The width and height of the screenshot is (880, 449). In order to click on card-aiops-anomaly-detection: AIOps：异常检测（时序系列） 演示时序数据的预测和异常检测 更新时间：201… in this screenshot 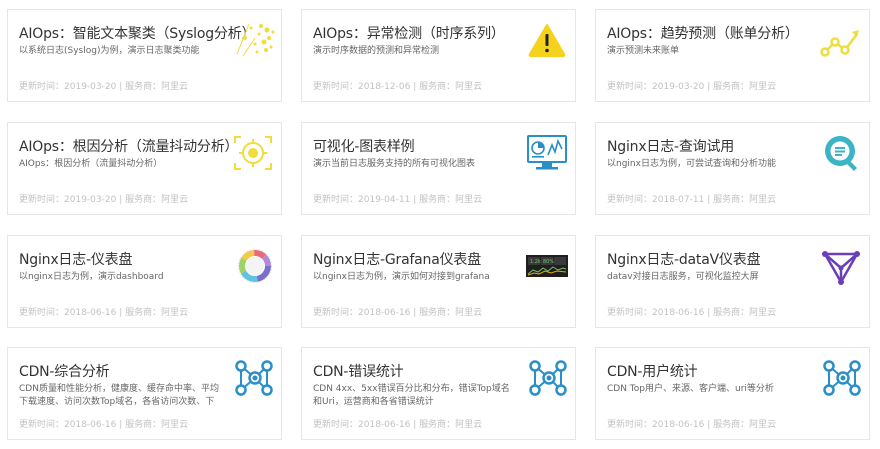, I will do `click(438, 55)`.